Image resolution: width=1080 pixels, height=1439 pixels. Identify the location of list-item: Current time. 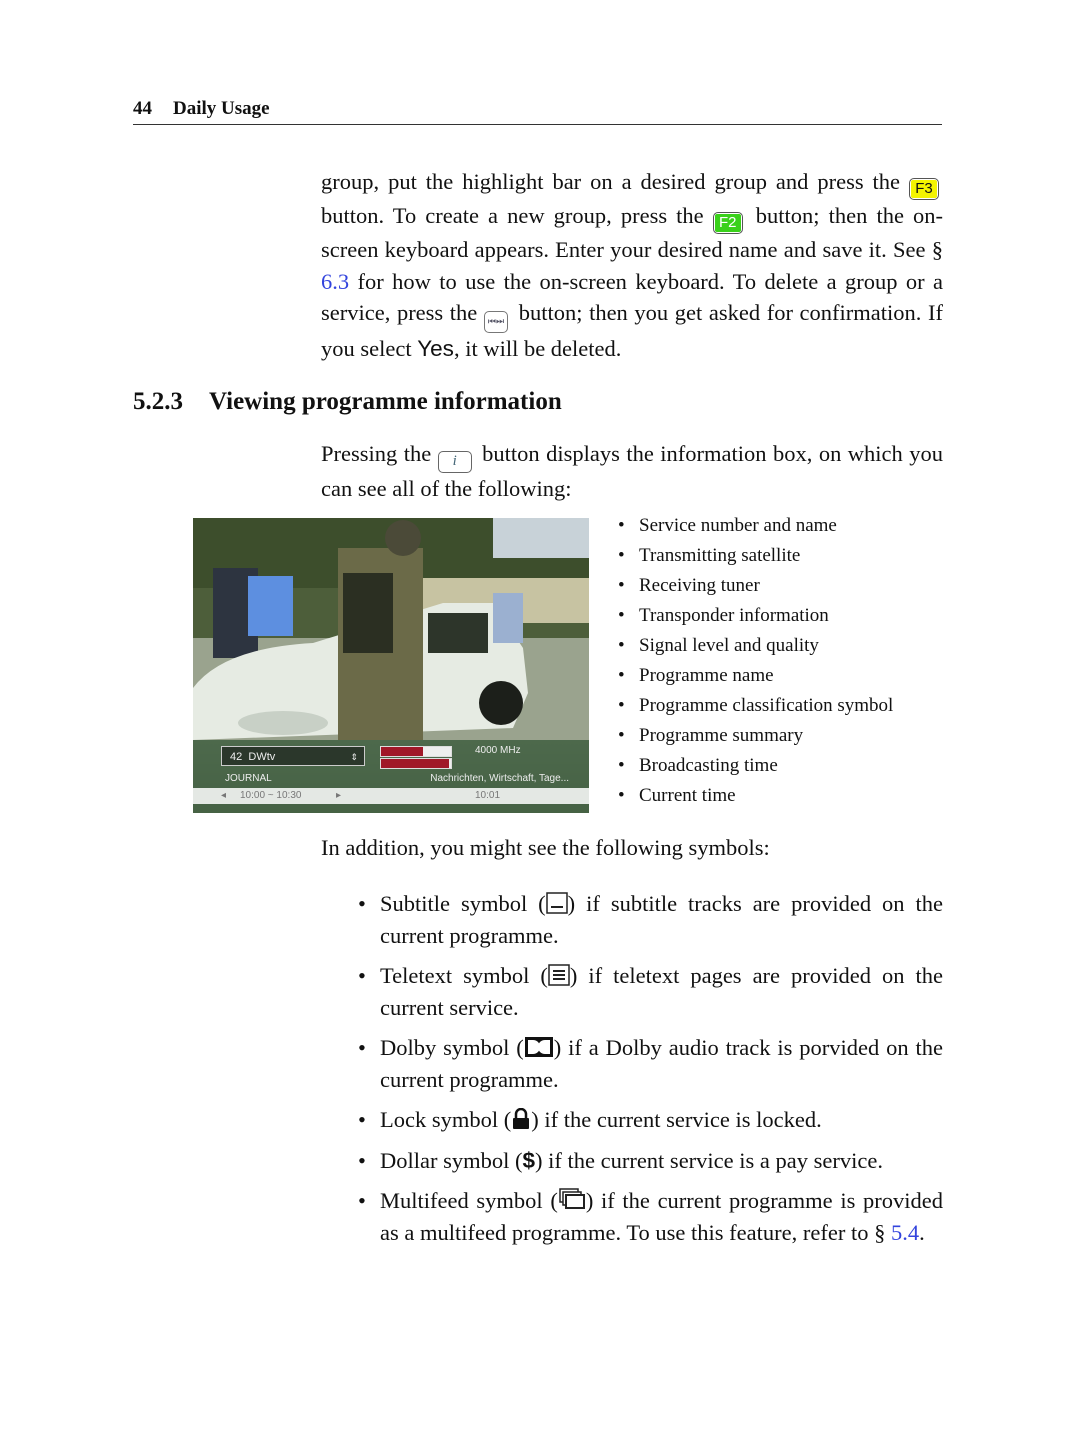
(755, 796).